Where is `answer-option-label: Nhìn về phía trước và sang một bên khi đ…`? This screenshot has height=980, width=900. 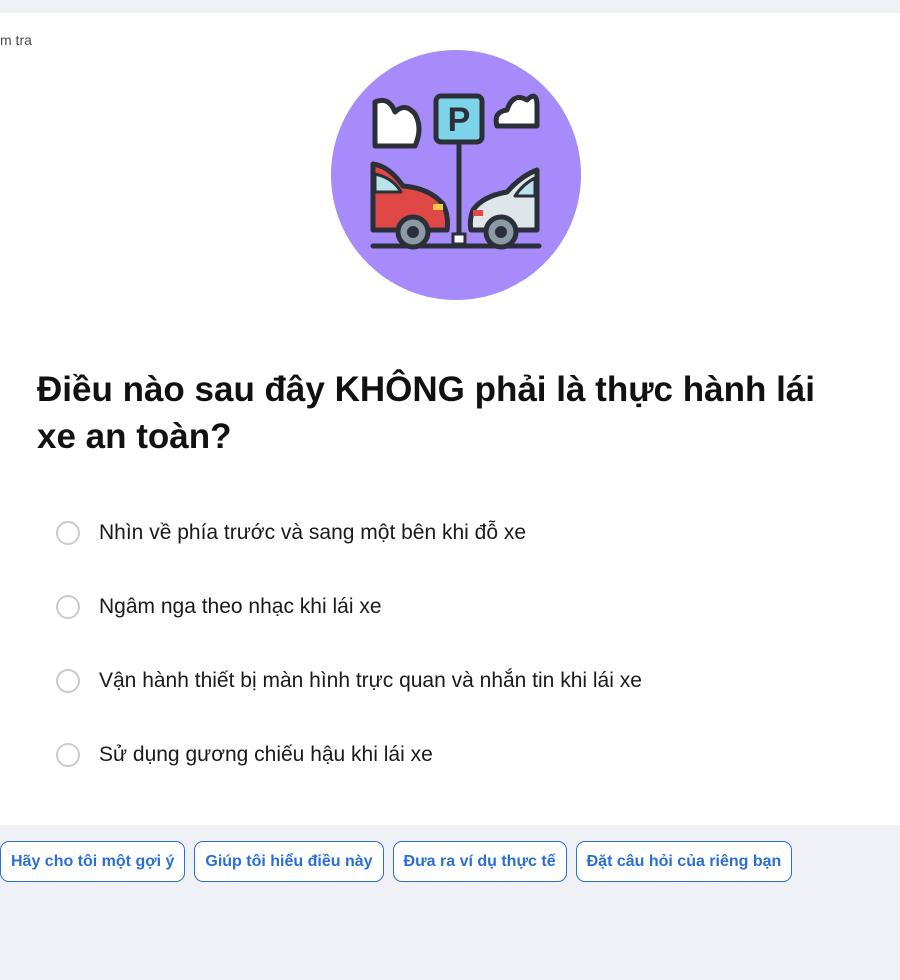
answer-option-label: Nhìn về phía trước và sang một bên khi đ… is located at coordinates (313, 532).